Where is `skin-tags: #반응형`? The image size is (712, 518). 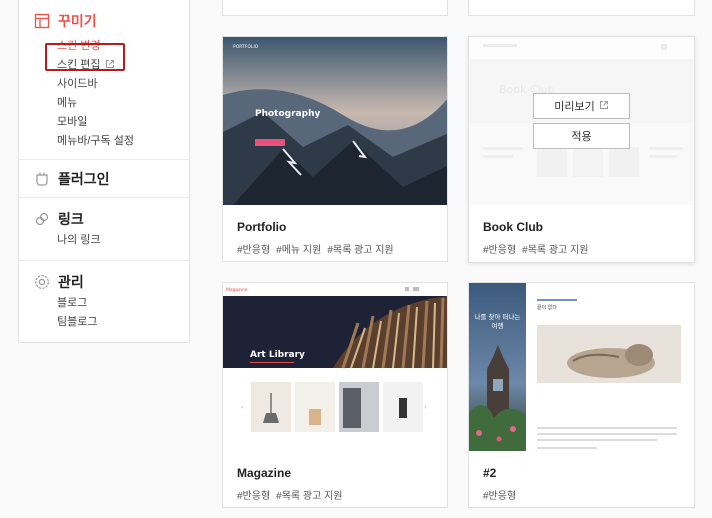 skin-tags: #반응형 is located at coordinates (502, 494).